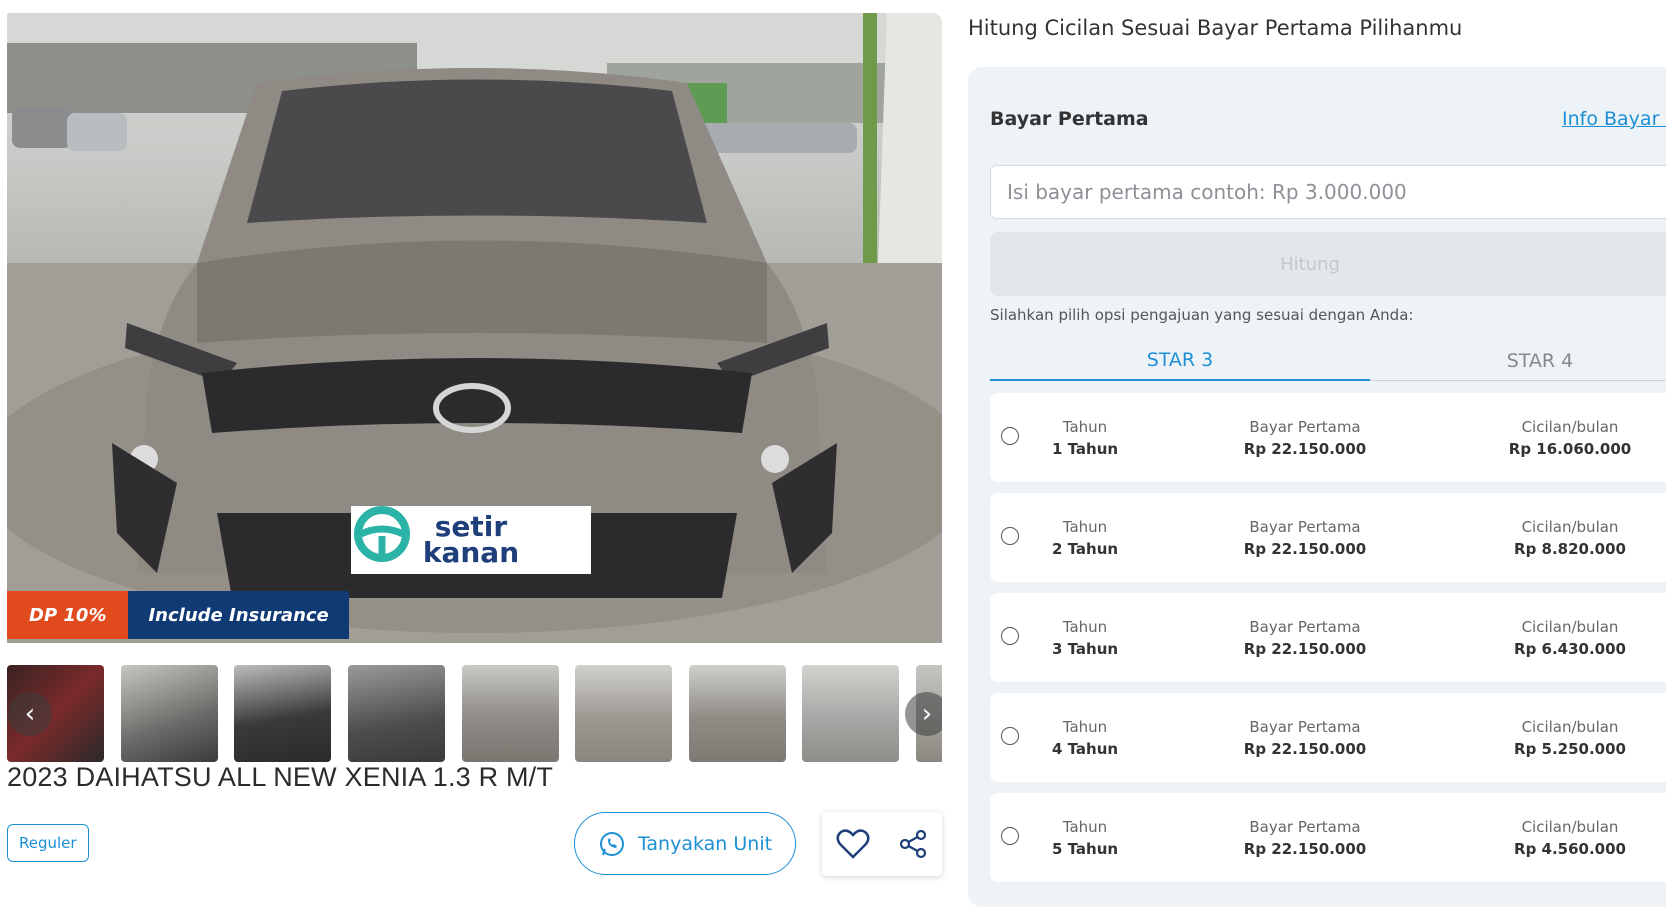  Describe the element at coordinates (1570, 637) in the screenshot. I see `monthly-column: Cicilan/bulan Rp 6.430.000` at that location.